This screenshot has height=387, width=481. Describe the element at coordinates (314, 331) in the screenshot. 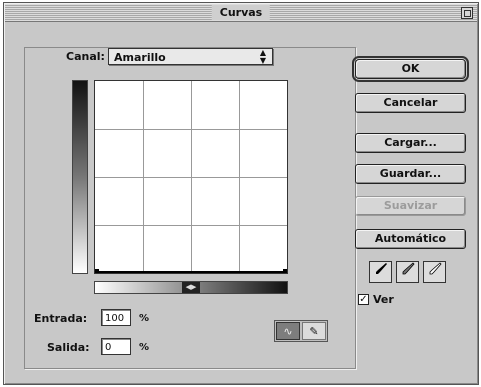

I see `pencil-icon: ✎` at that location.